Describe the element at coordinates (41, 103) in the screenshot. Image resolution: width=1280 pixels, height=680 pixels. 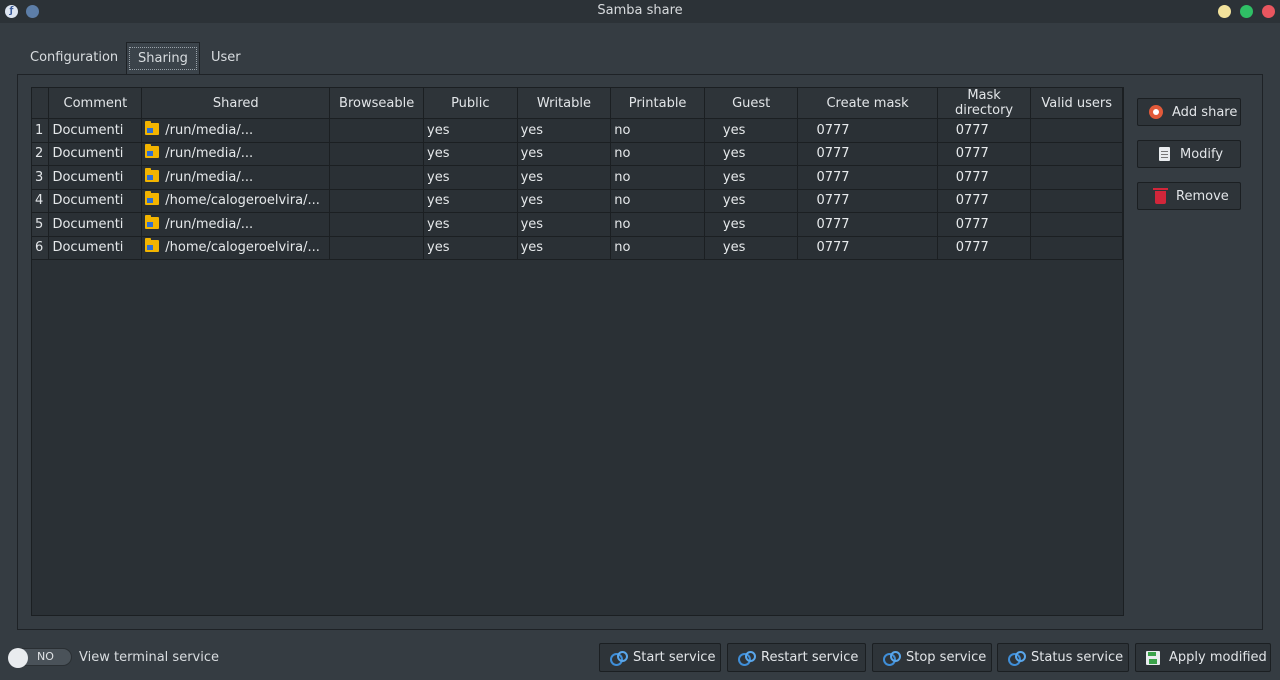
I see `corner-header` at that location.